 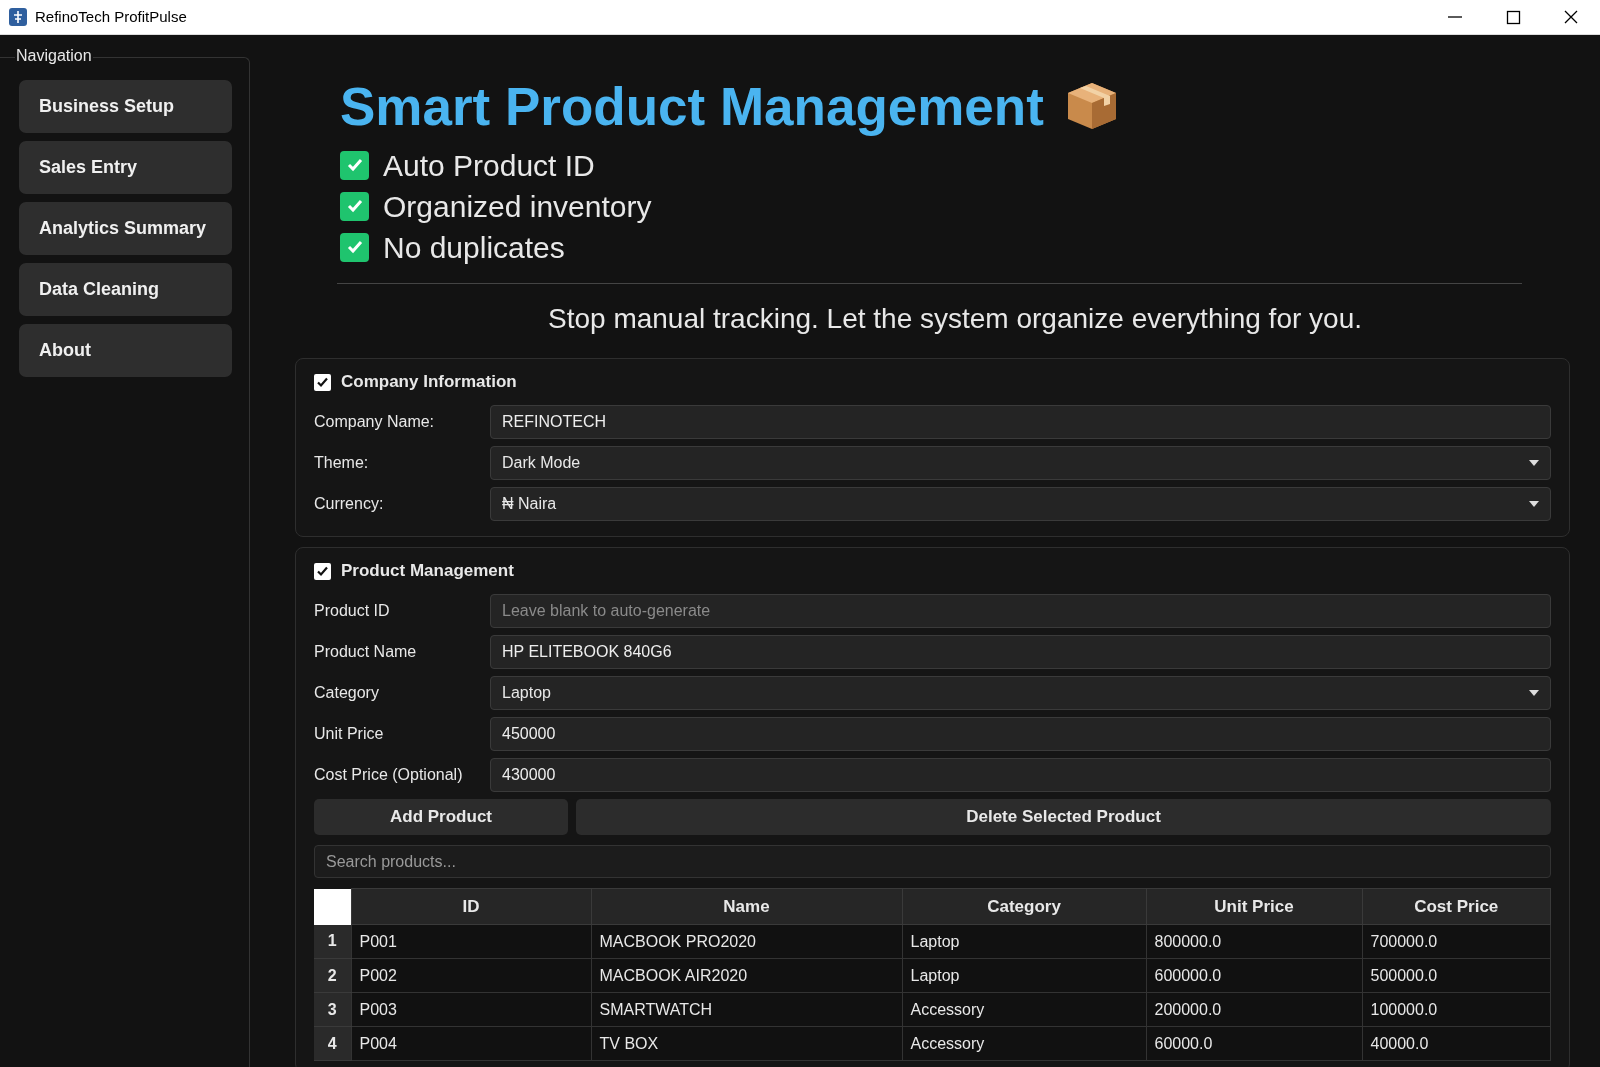 I want to click on group-title: Product Management, so click(x=427, y=571).